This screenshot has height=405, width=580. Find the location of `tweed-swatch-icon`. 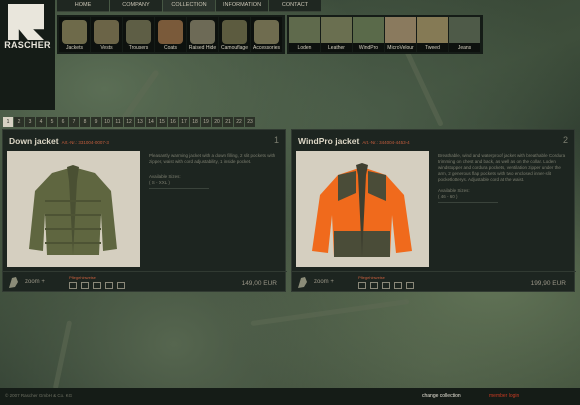

tweed-swatch-icon is located at coordinates (432, 30).